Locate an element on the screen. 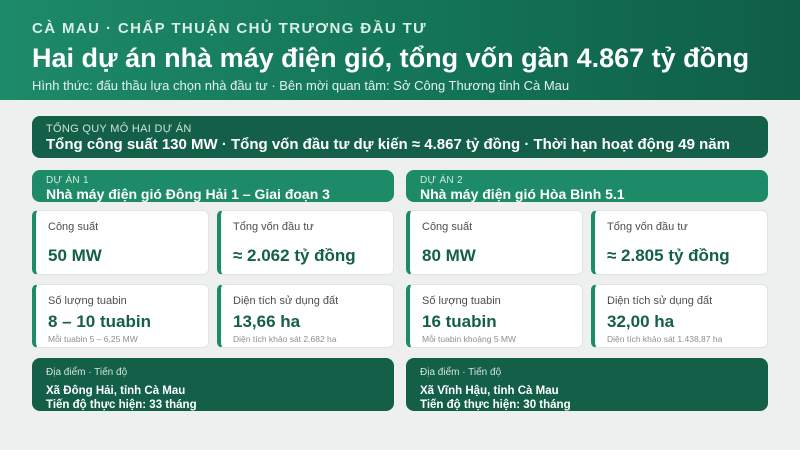 The image size is (800, 450). location-schedule: Tiến độ thực hiện: 30 tháng is located at coordinates (495, 405).